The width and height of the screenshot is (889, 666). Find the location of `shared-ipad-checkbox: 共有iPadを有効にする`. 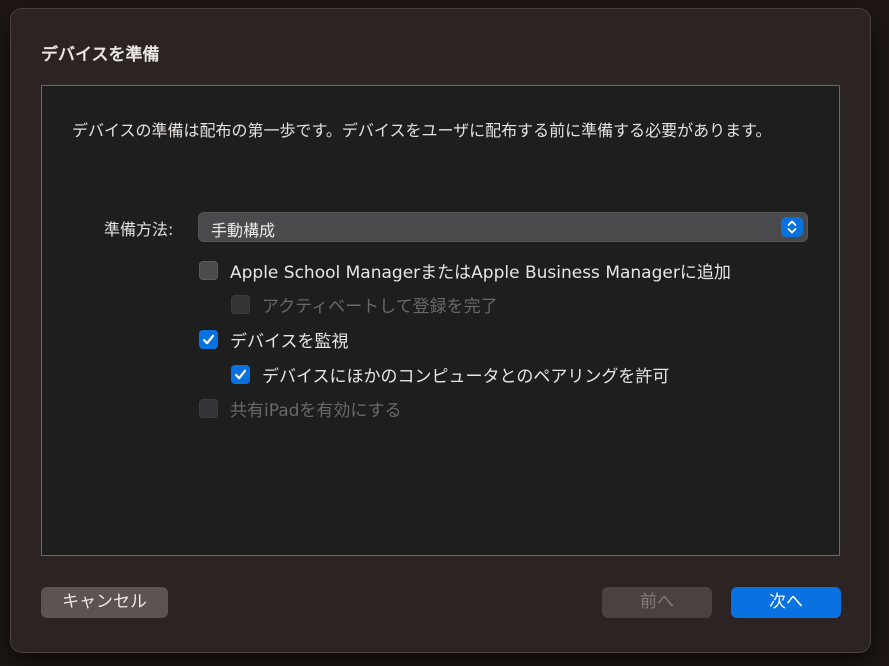

shared-ipad-checkbox: 共有iPadを有効にする is located at coordinates (300, 408).